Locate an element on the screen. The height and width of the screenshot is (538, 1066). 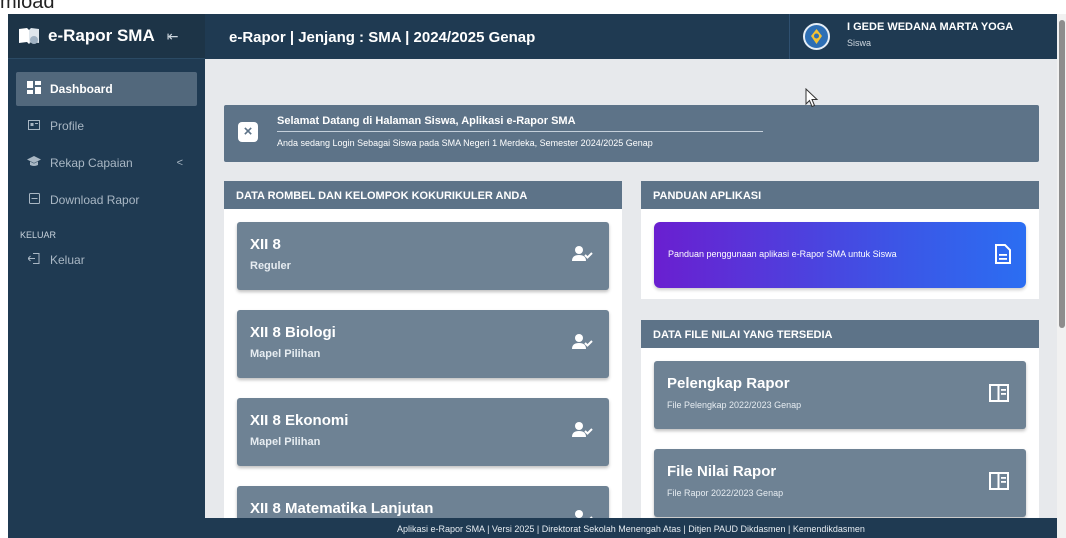
logout-icon is located at coordinates (34, 260).